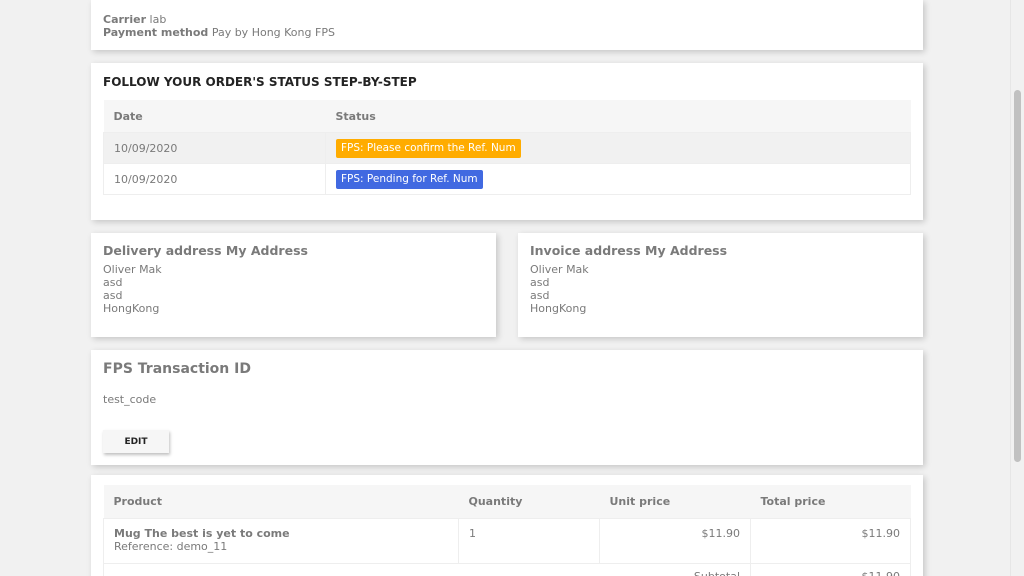  I want to click on page-scrollbar, so click(1017, 288).